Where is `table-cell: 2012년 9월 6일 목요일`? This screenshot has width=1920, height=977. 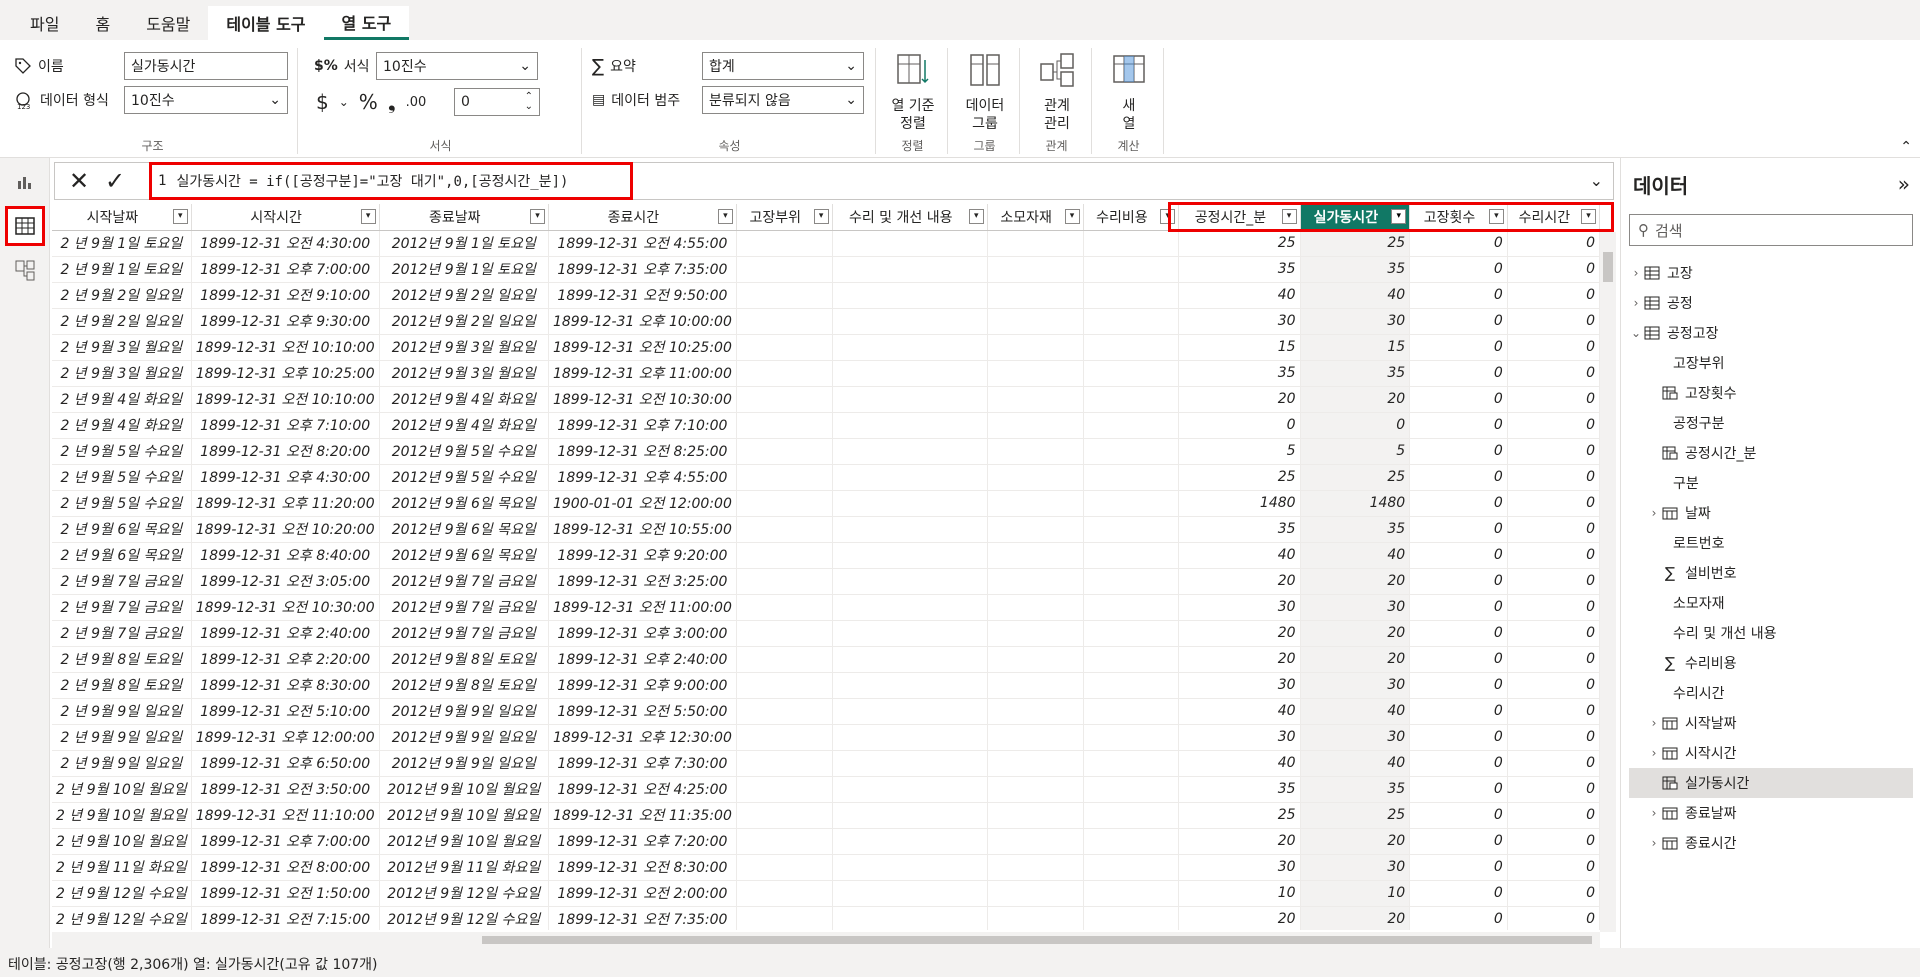
table-cell: 2012년 9월 6일 목요일 is located at coordinates (464, 503).